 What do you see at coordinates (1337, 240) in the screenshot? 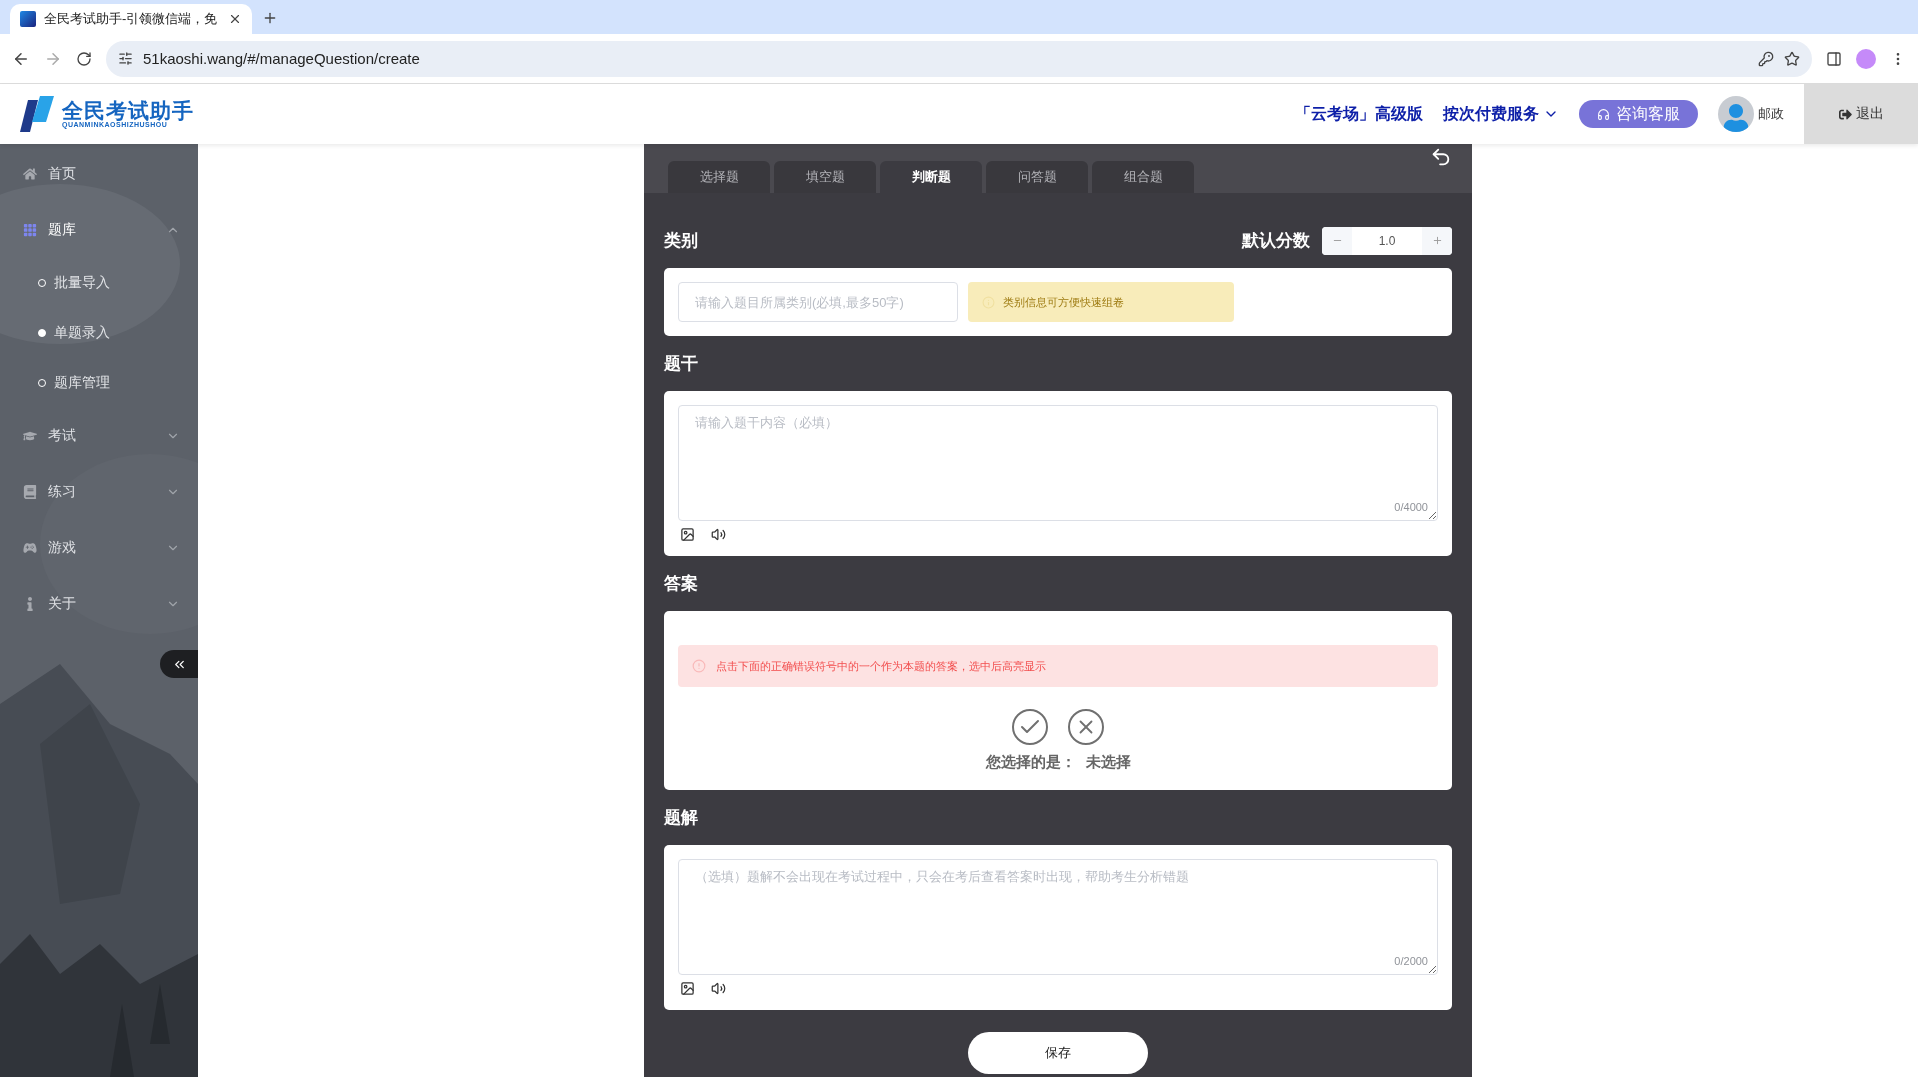
I see `decrease-button` at bounding box center [1337, 240].